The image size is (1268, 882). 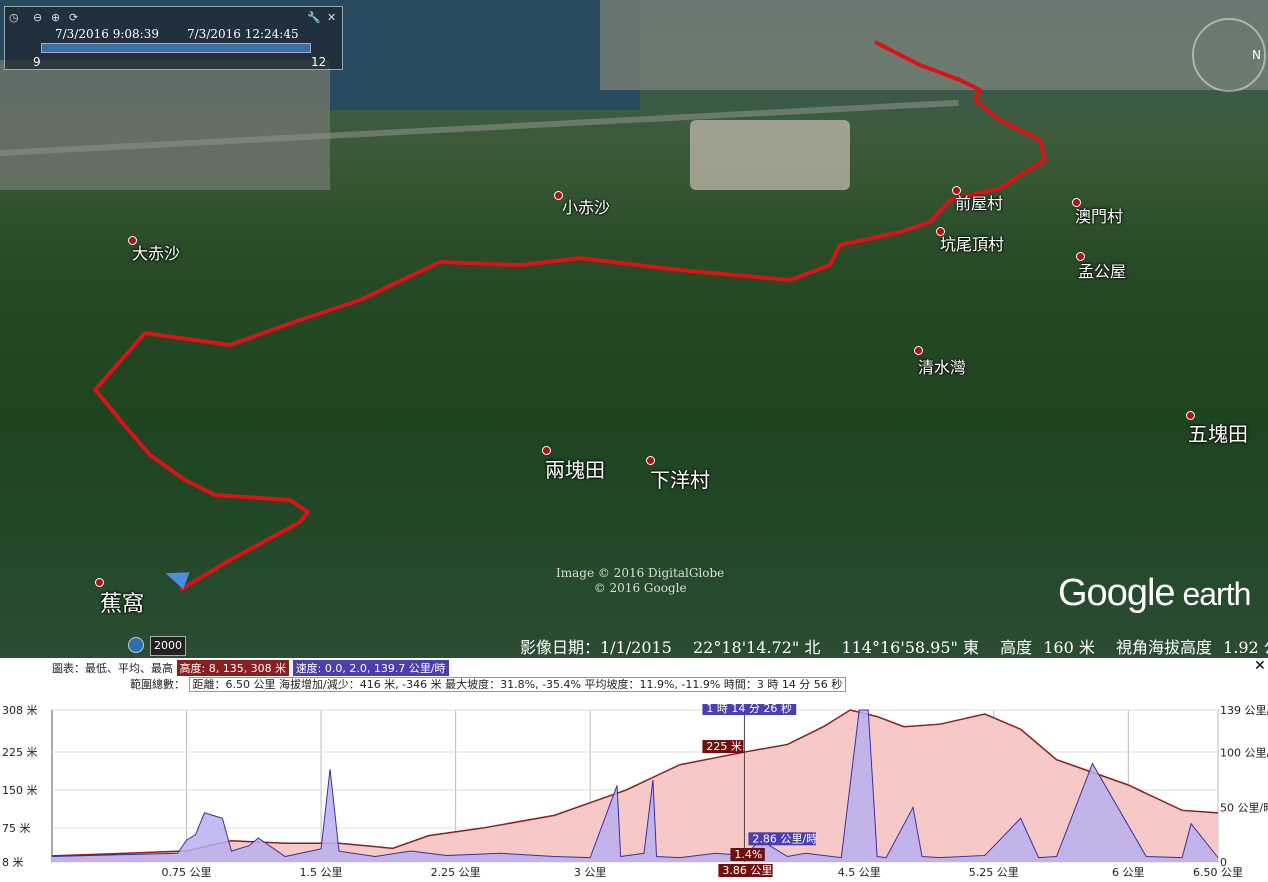 What do you see at coordinates (456, 872) in the screenshot?
I see `x-tick-label: 2.25 公里` at bounding box center [456, 872].